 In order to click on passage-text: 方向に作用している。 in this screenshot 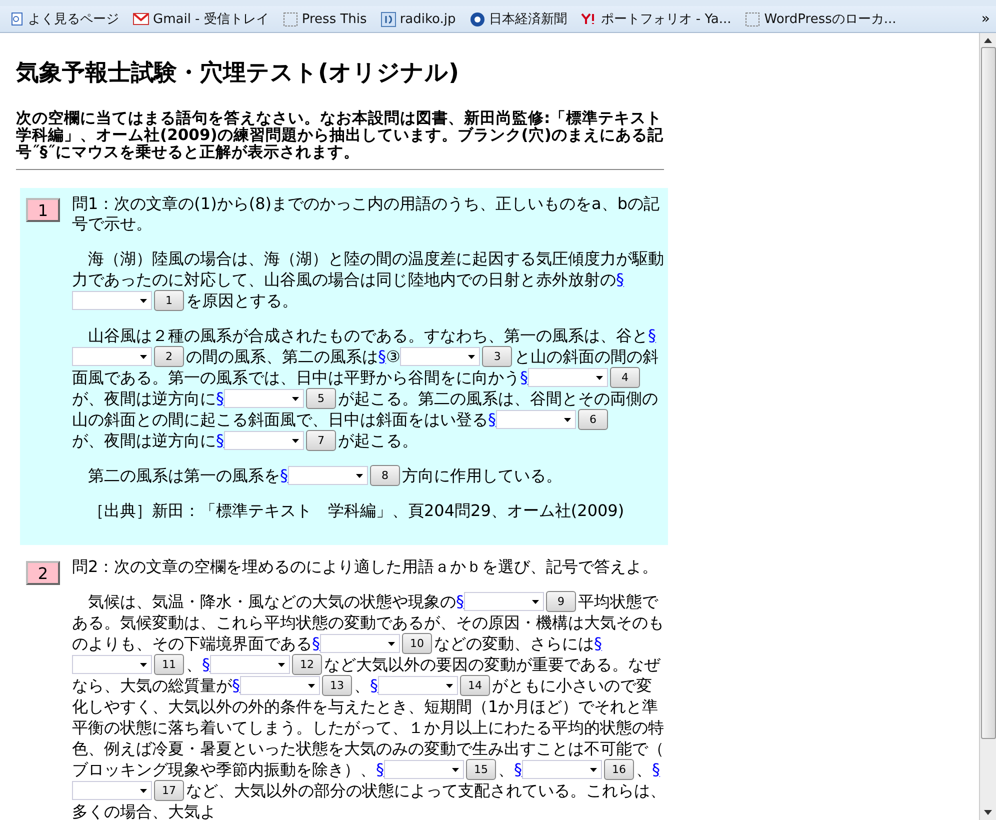, I will do `click(482, 476)`.